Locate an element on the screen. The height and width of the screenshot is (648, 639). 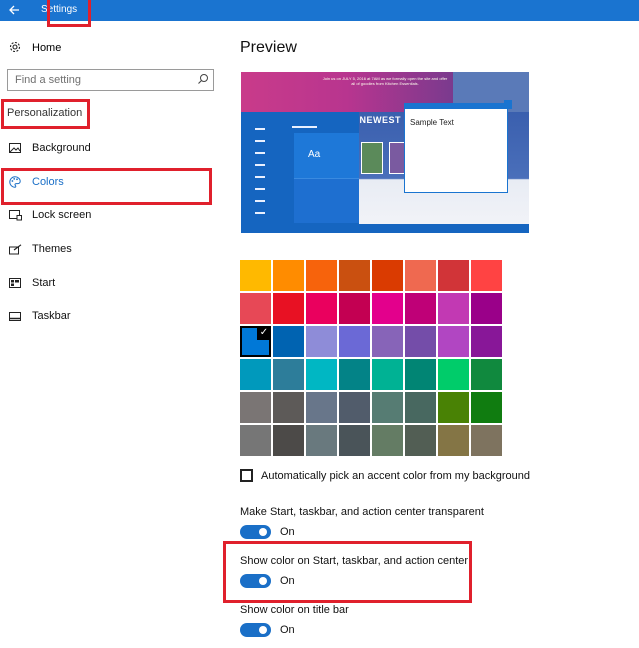
show-color-start-state: On is located at coordinates (287, 581).